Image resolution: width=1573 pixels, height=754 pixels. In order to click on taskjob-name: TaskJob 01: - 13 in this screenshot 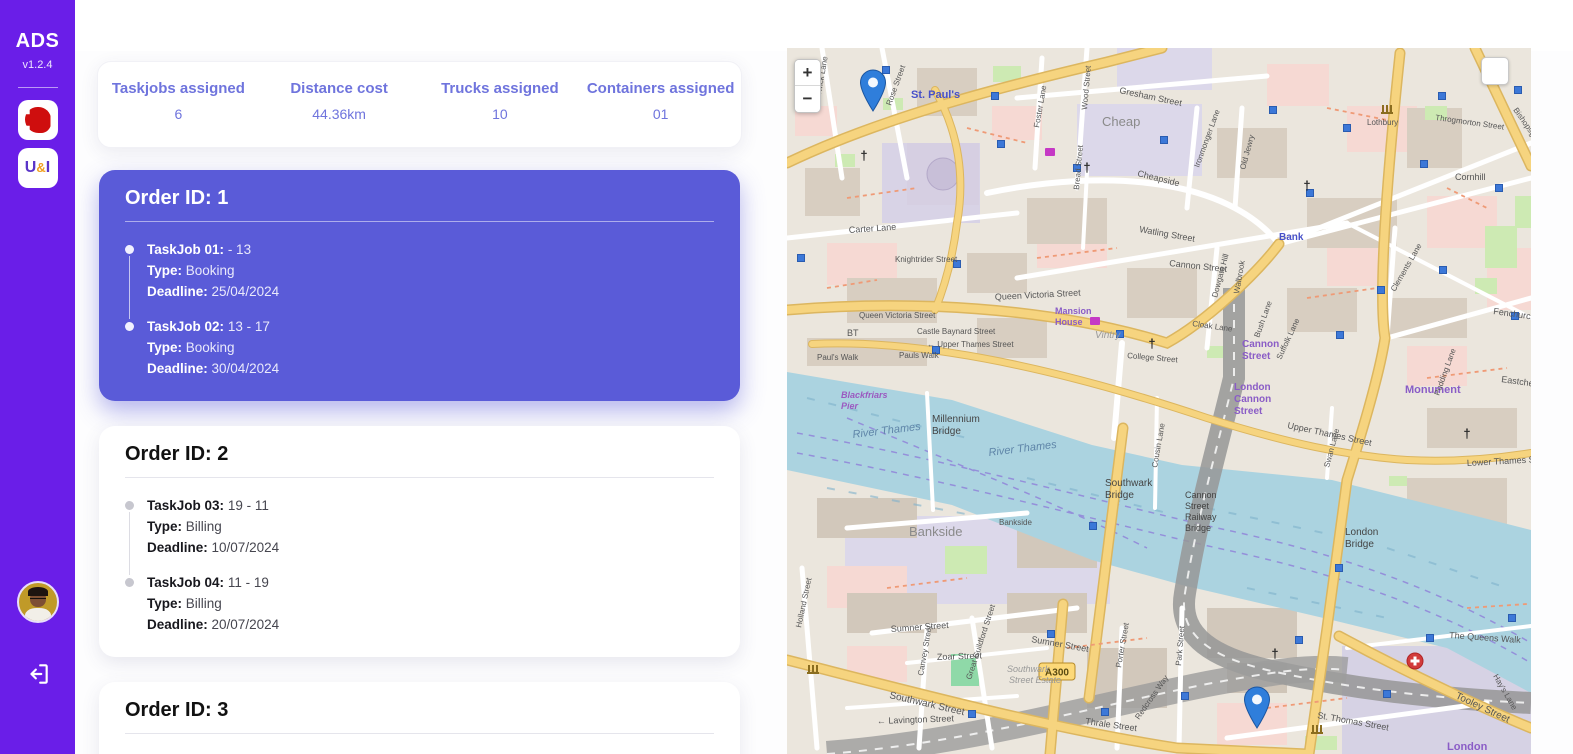, I will do `click(199, 249)`.